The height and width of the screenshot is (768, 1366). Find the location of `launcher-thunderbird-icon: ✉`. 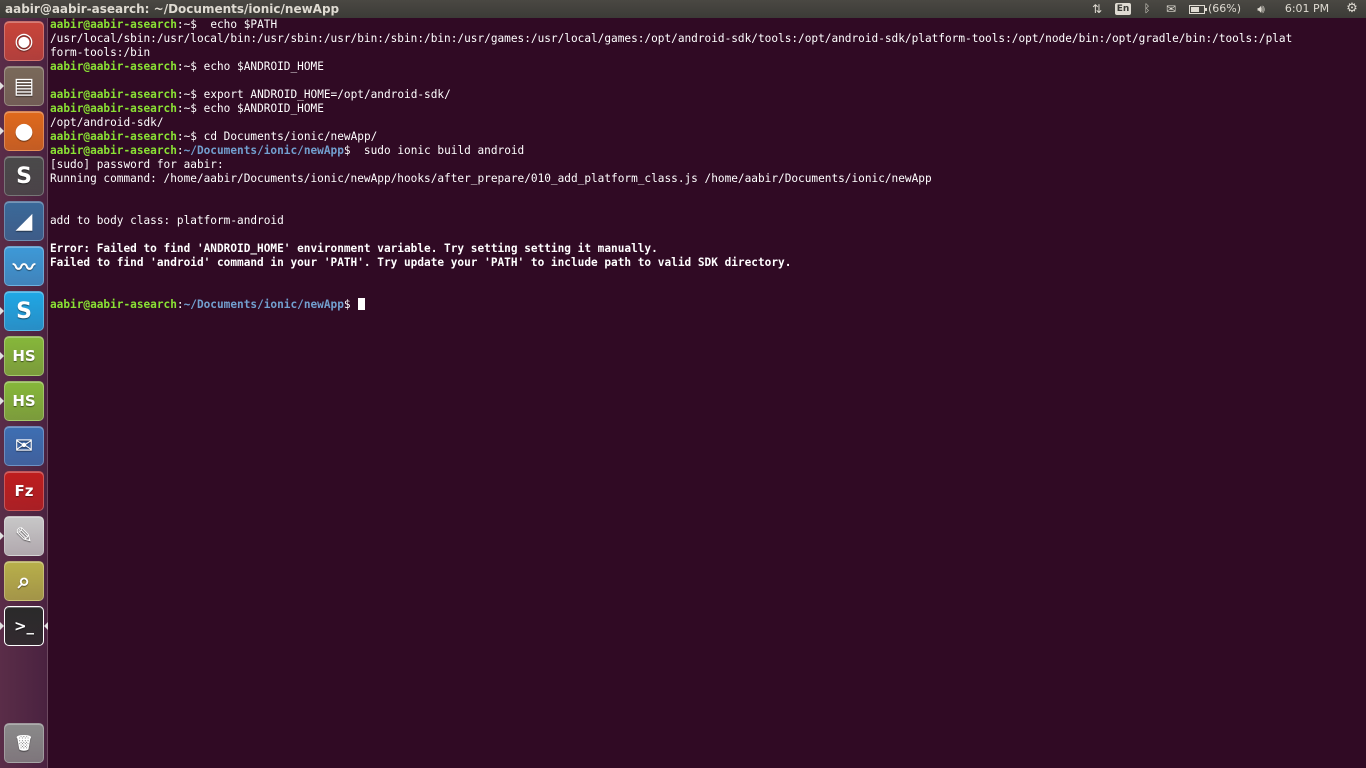

launcher-thunderbird-icon: ✉ is located at coordinates (24, 446).